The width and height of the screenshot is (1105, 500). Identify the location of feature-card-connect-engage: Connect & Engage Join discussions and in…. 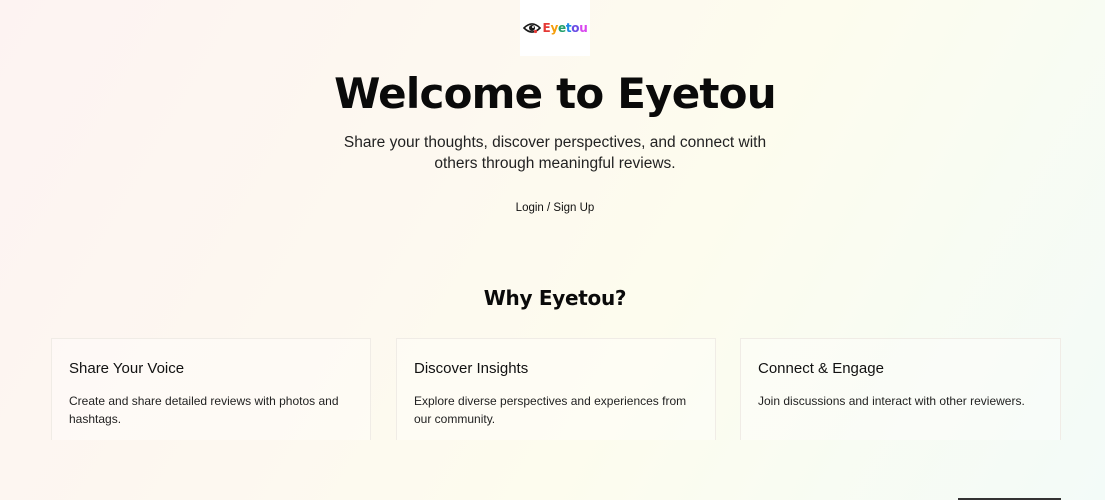
(900, 389).